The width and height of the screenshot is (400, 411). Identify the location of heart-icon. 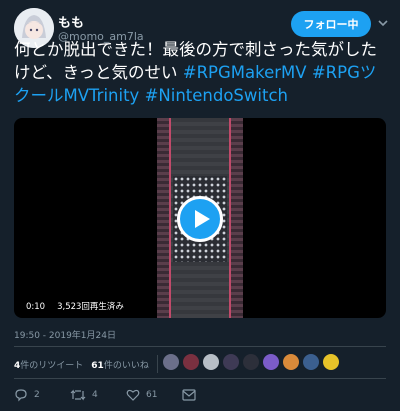
(133, 395).